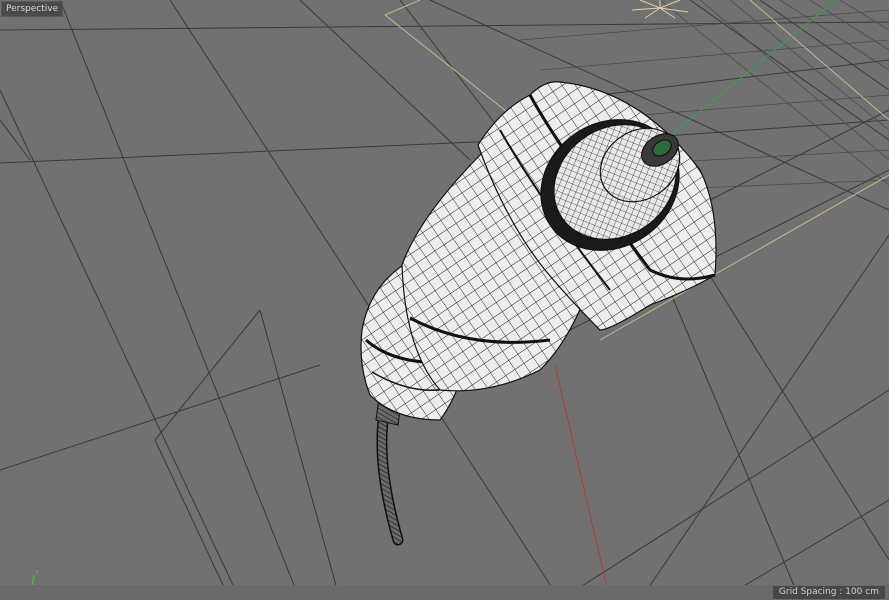 This screenshot has height=600, width=889. What do you see at coordinates (444, 592) in the screenshot?
I see `viewport-status-bar: Grid Spacing : 100 cm` at bounding box center [444, 592].